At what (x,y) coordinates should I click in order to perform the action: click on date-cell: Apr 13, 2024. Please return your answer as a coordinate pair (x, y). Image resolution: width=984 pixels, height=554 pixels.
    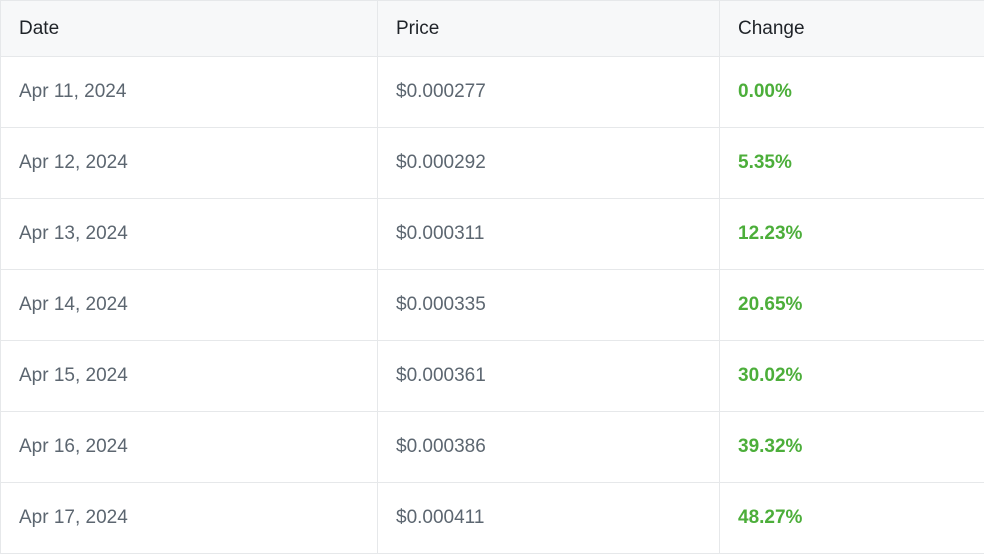
    Looking at the image, I should click on (189, 234).